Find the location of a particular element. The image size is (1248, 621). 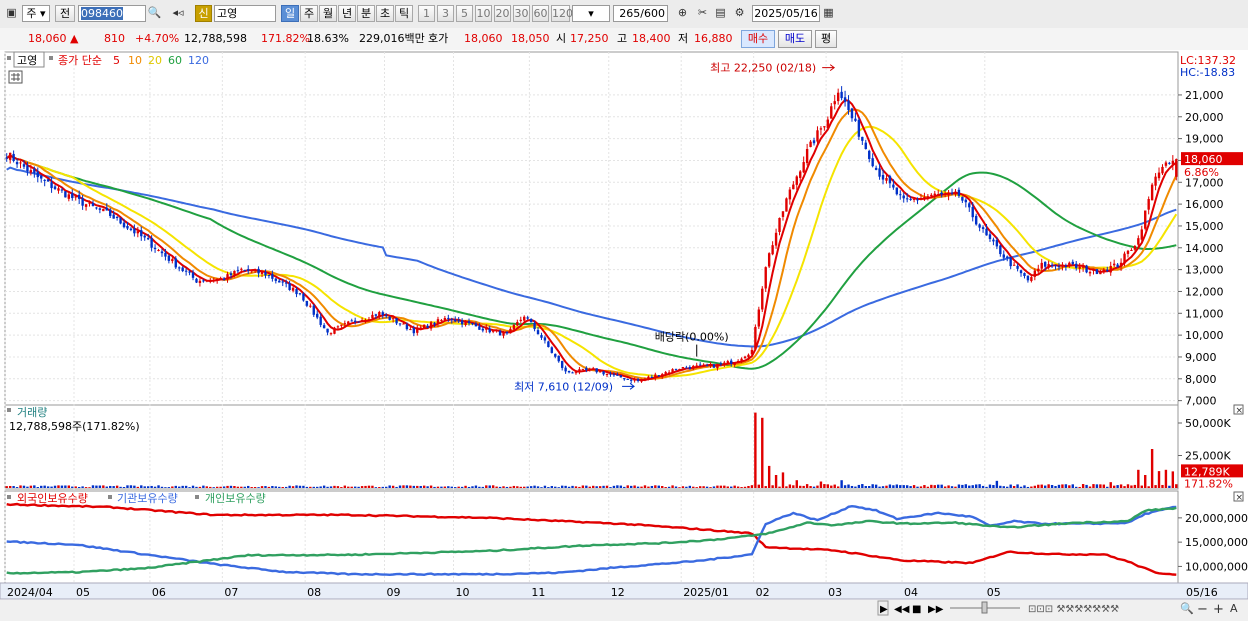

period-5-button: 초 is located at coordinates (385, 13).